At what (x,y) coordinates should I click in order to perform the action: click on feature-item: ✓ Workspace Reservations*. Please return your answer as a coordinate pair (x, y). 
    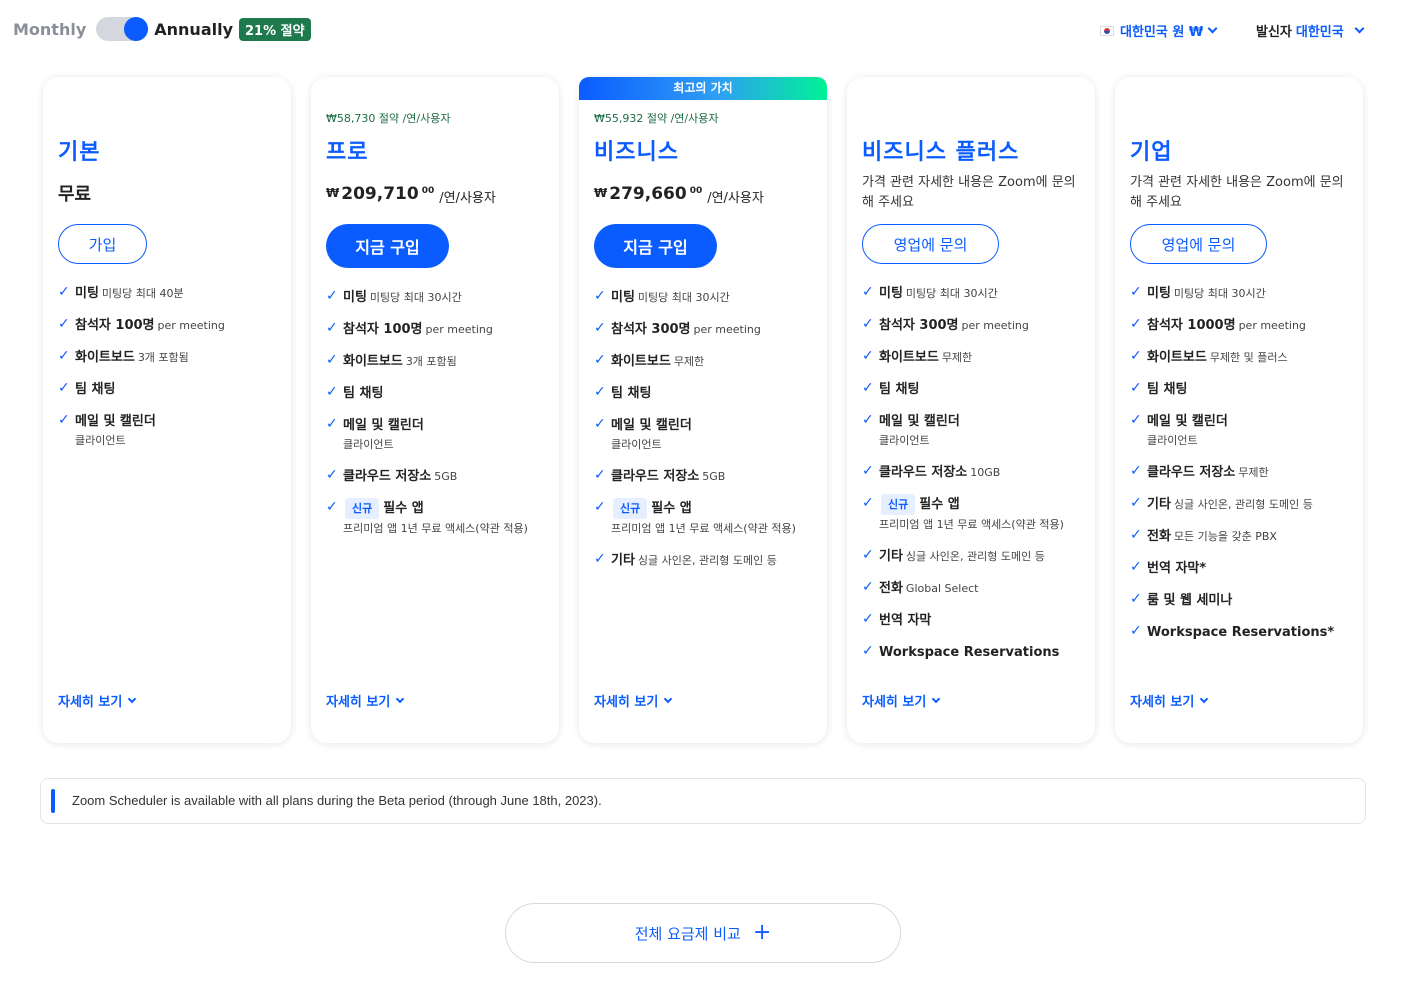
    Looking at the image, I should click on (1232, 631).